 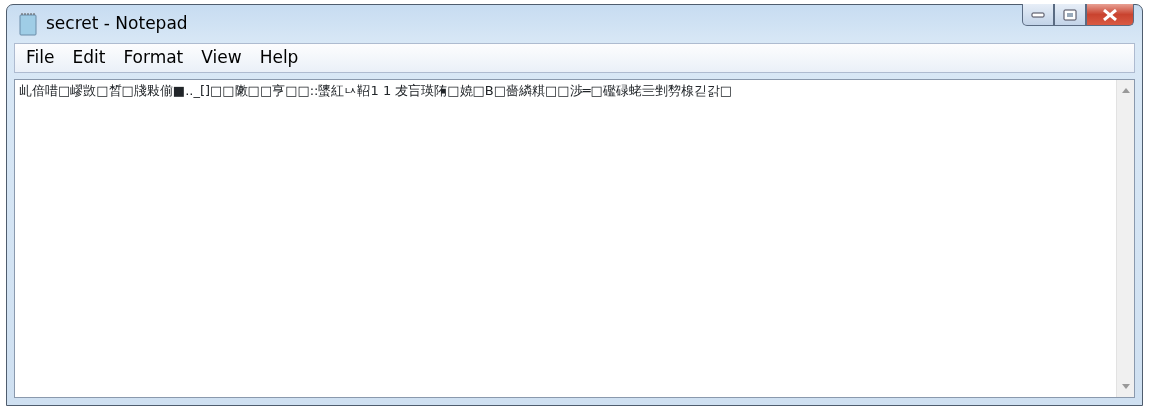 What do you see at coordinates (40, 58) in the screenshot?
I see `menu-item: File` at bounding box center [40, 58].